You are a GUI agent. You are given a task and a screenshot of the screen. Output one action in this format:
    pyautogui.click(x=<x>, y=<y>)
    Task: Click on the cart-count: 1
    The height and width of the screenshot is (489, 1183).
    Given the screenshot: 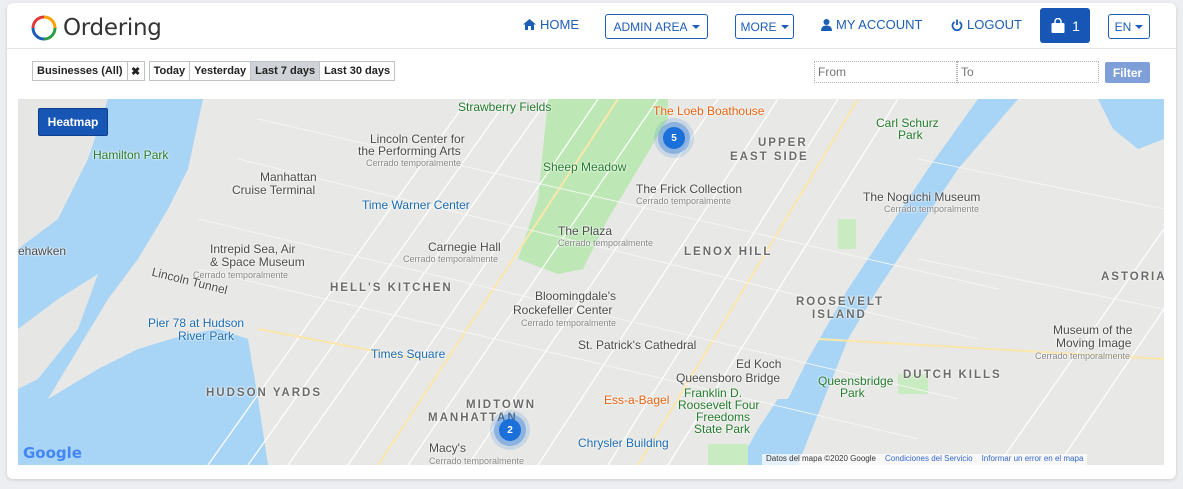 What is the action you would take?
    pyautogui.click(x=1076, y=25)
    